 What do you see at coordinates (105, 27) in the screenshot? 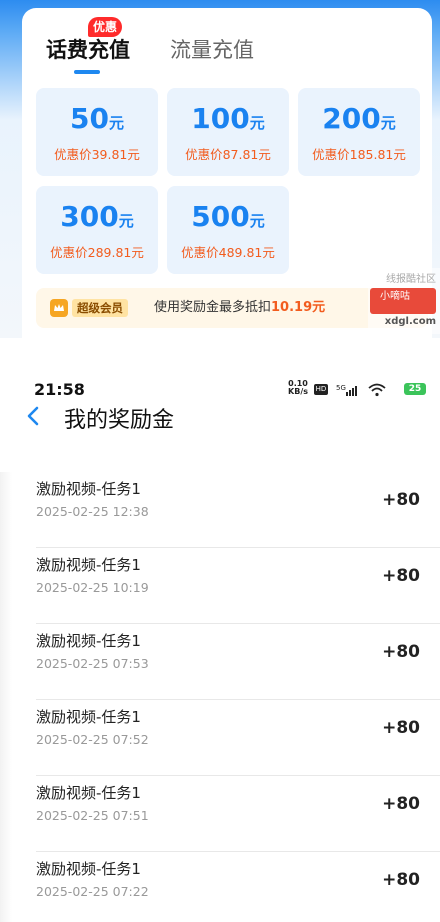
I see `promo-badge: 优惠` at bounding box center [105, 27].